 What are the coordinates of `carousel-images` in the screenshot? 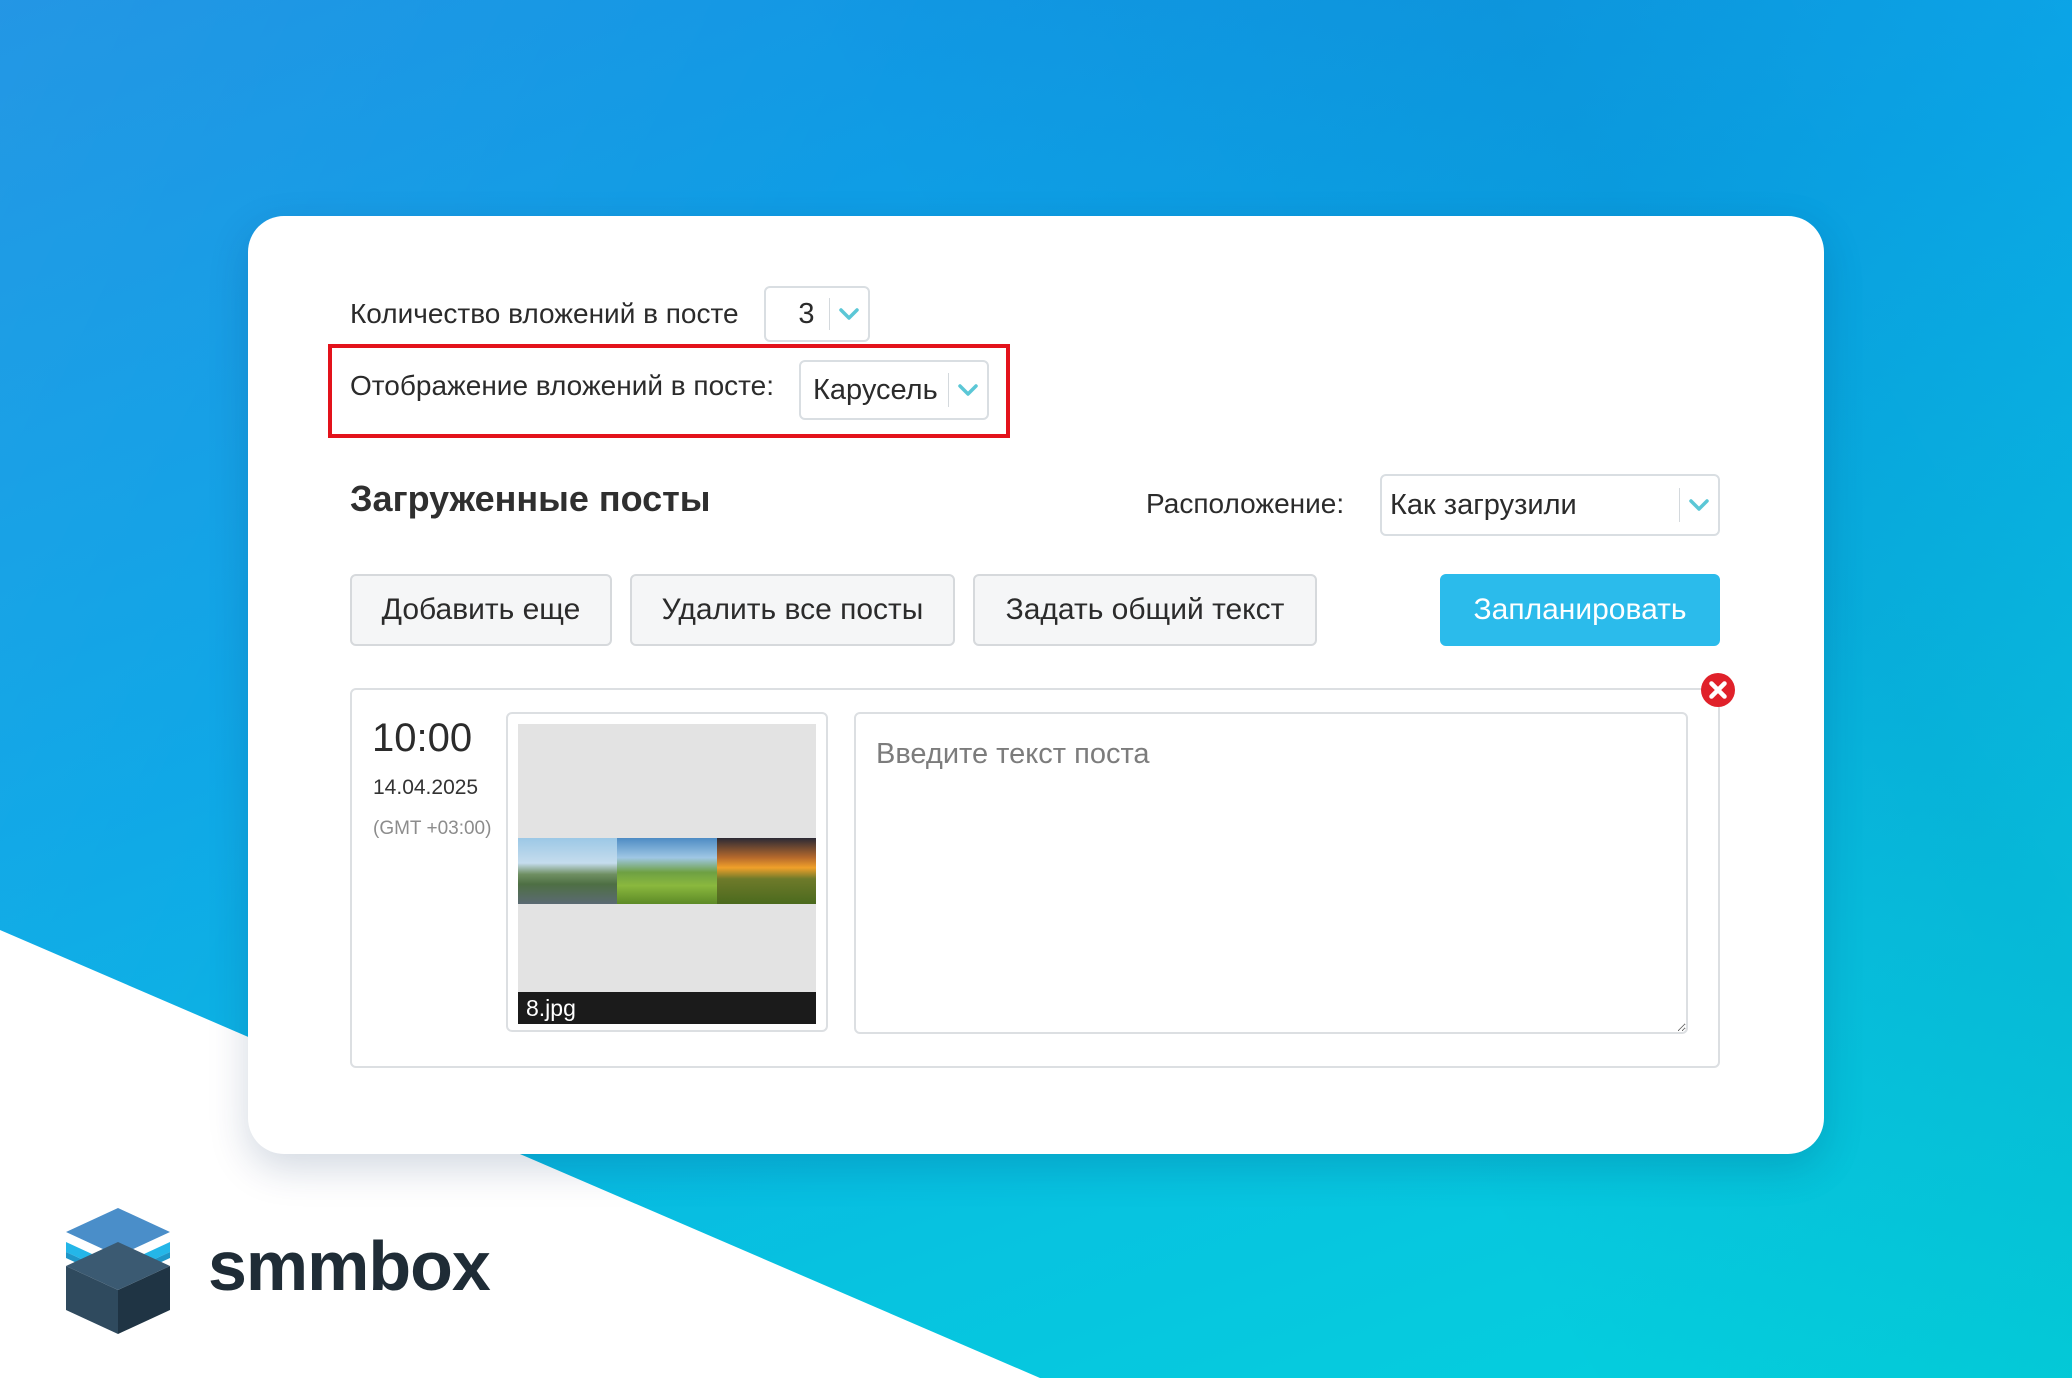 It's located at (667, 871).